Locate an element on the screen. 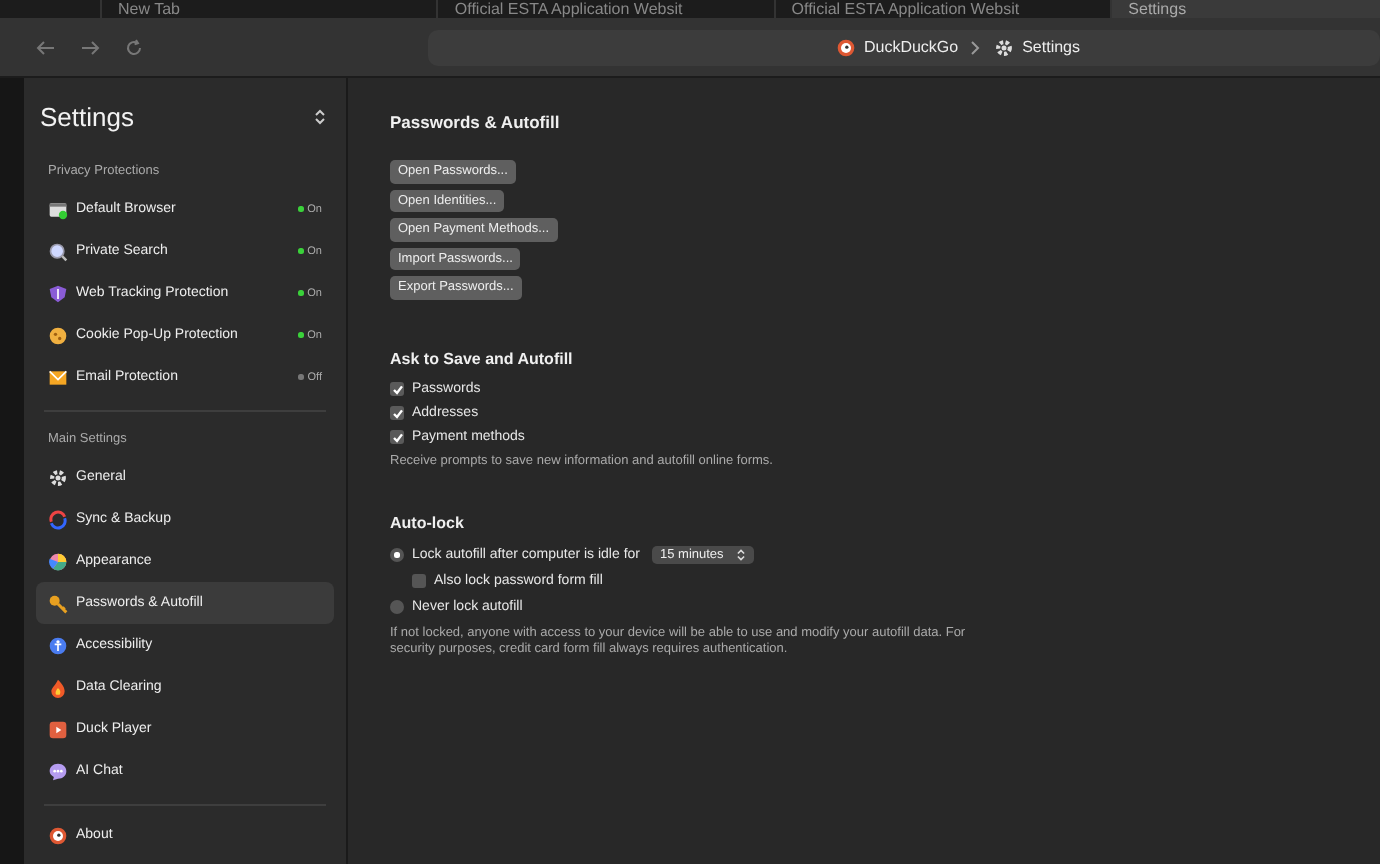 Image resolution: width=1380 pixels, height=864 pixels. reload-icon is located at coordinates (134, 47).